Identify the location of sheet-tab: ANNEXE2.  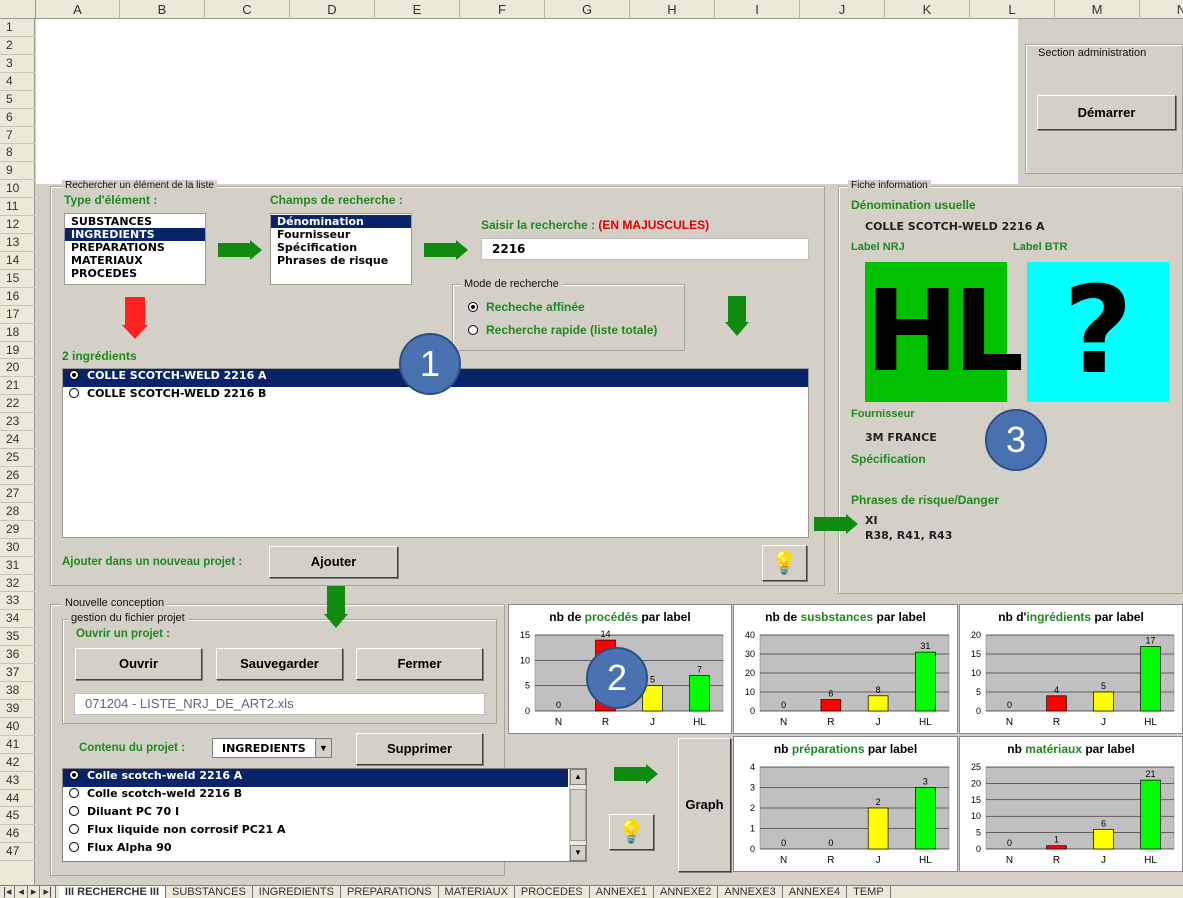
(686, 892).